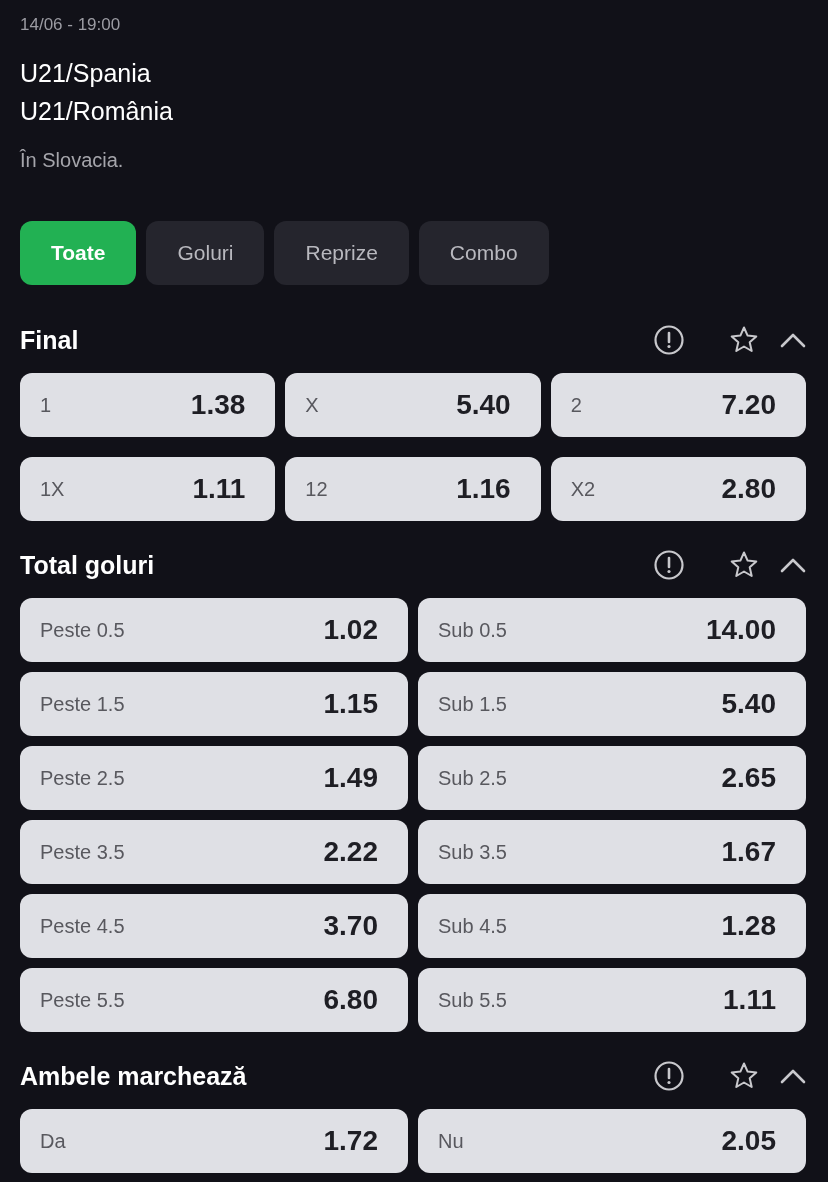 The image size is (828, 1182). Describe the element at coordinates (85, 73) in the screenshot. I see `team-name: U21/Spania` at that location.